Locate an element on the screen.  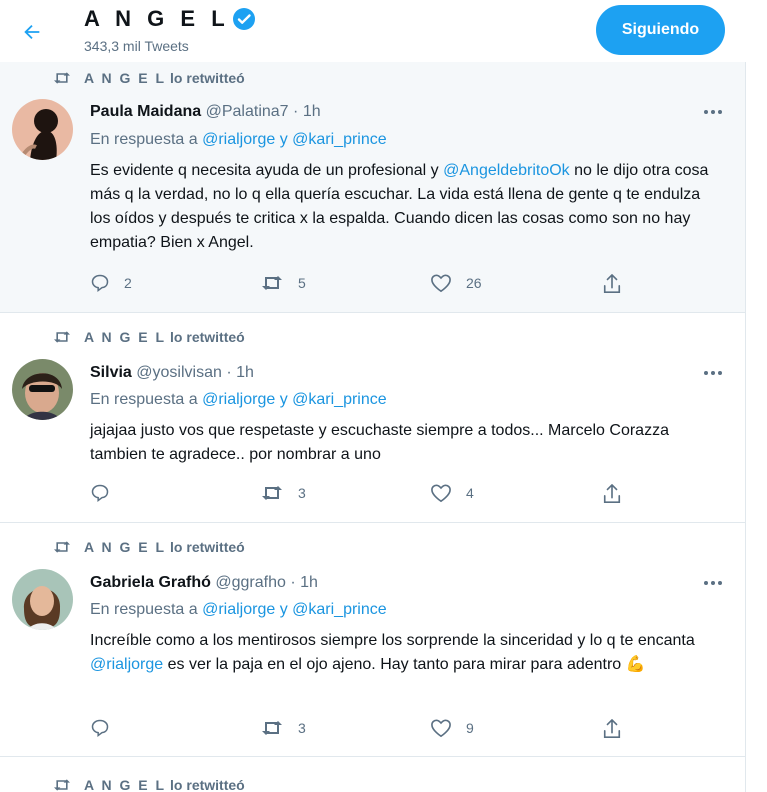
profile-header: A N G E L 343,3 mil Tweets Siguiendo is located at coordinates (383, 31).